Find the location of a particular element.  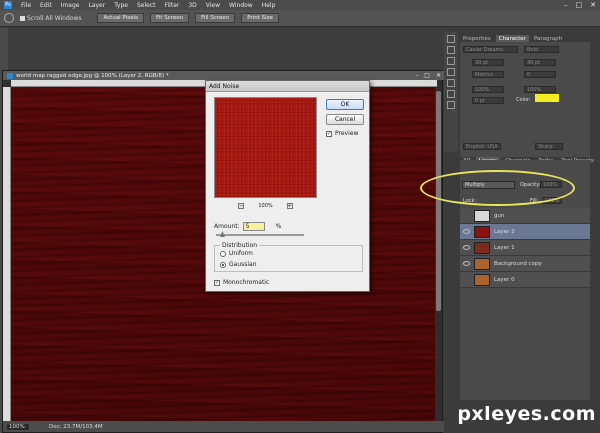

zoom-level: 100% is located at coordinates (18, 426).